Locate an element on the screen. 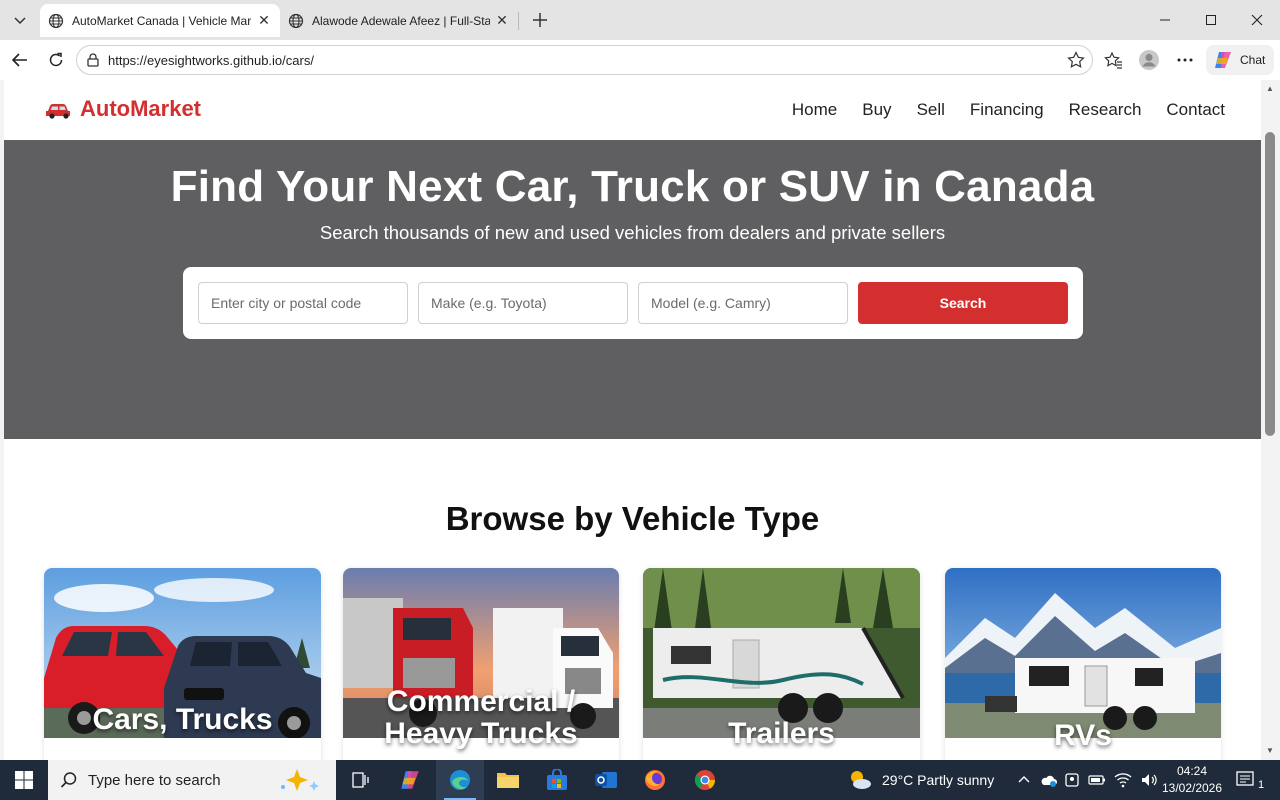  arrow-left-icon is located at coordinates (19, 60).